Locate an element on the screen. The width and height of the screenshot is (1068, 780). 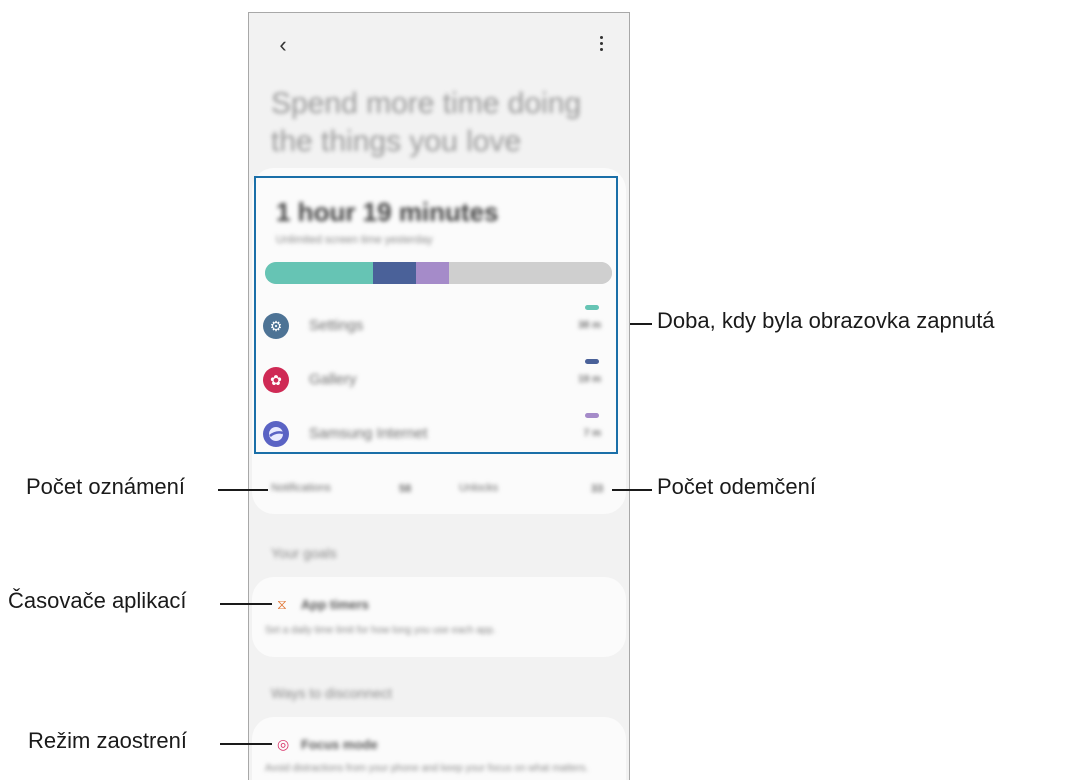
usage-segment-settings is located at coordinates (319, 273).